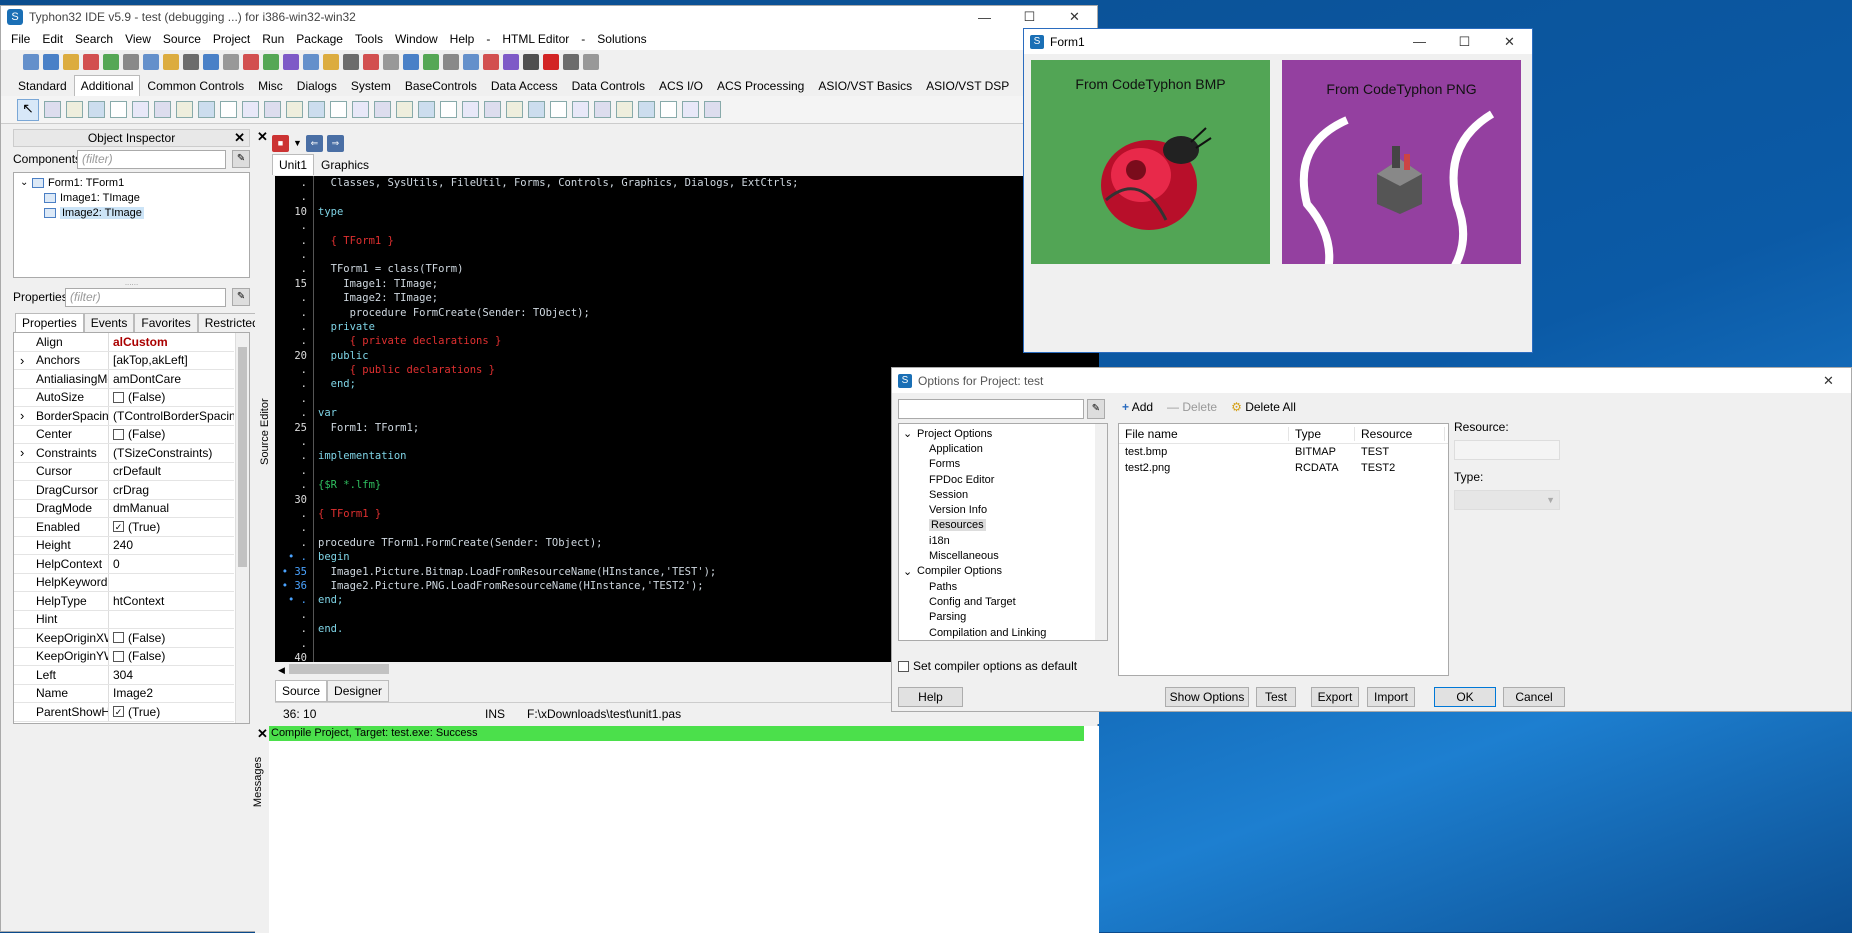 Image resolution: width=1852 pixels, height=933 pixels. What do you see at coordinates (1276, 697) in the screenshot?
I see `test-button: Test` at bounding box center [1276, 697].